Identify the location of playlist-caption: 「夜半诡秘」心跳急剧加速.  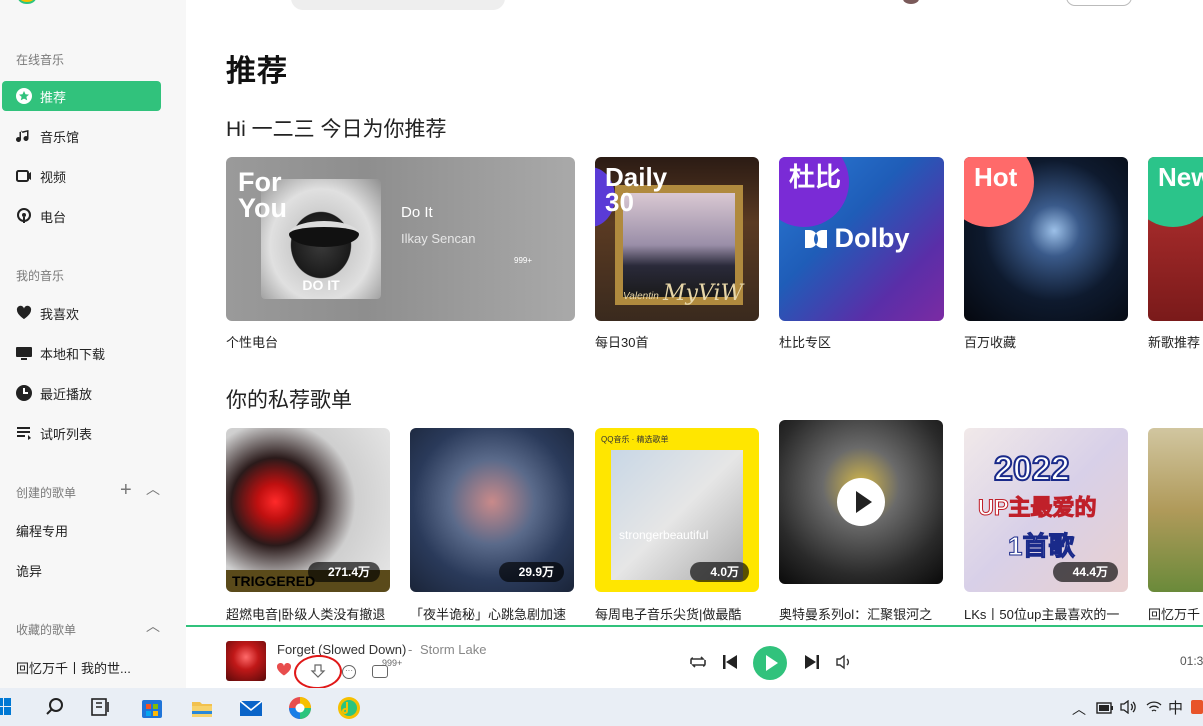
(492, 613).